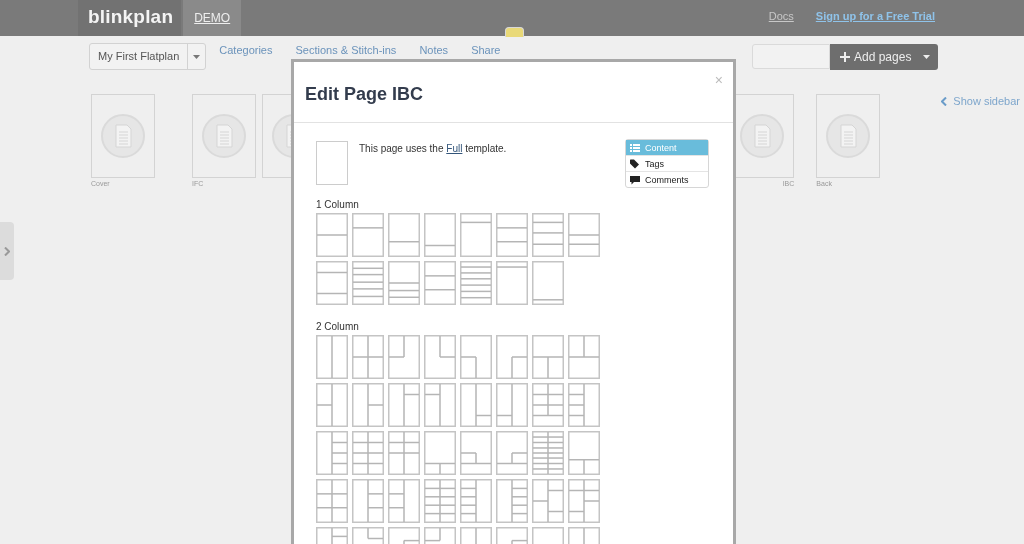 The image size is (1024, 544). What do you see at coordinates (884, 56) in the screenshot?
I see `add-pages-button: Add pages` at bounding box center [884, 56].